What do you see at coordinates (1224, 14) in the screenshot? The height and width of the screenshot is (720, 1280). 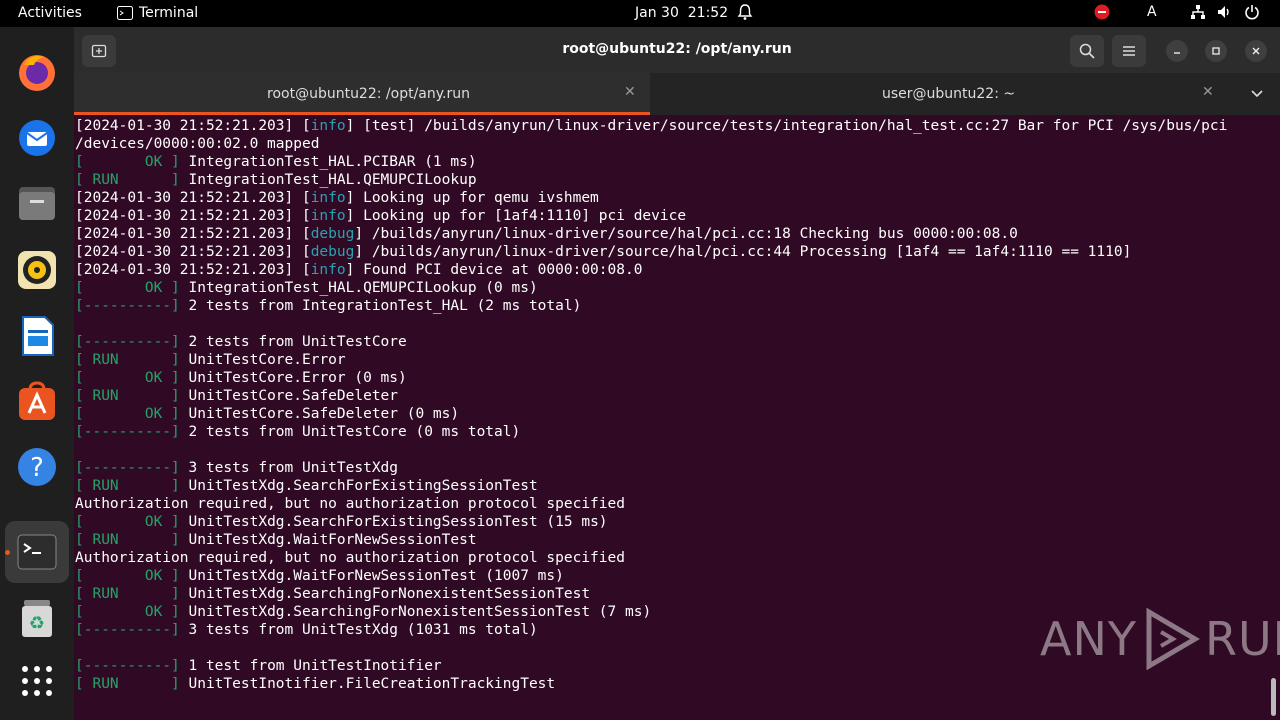 I see `volume-icon` at bounding box center [1224, 14].